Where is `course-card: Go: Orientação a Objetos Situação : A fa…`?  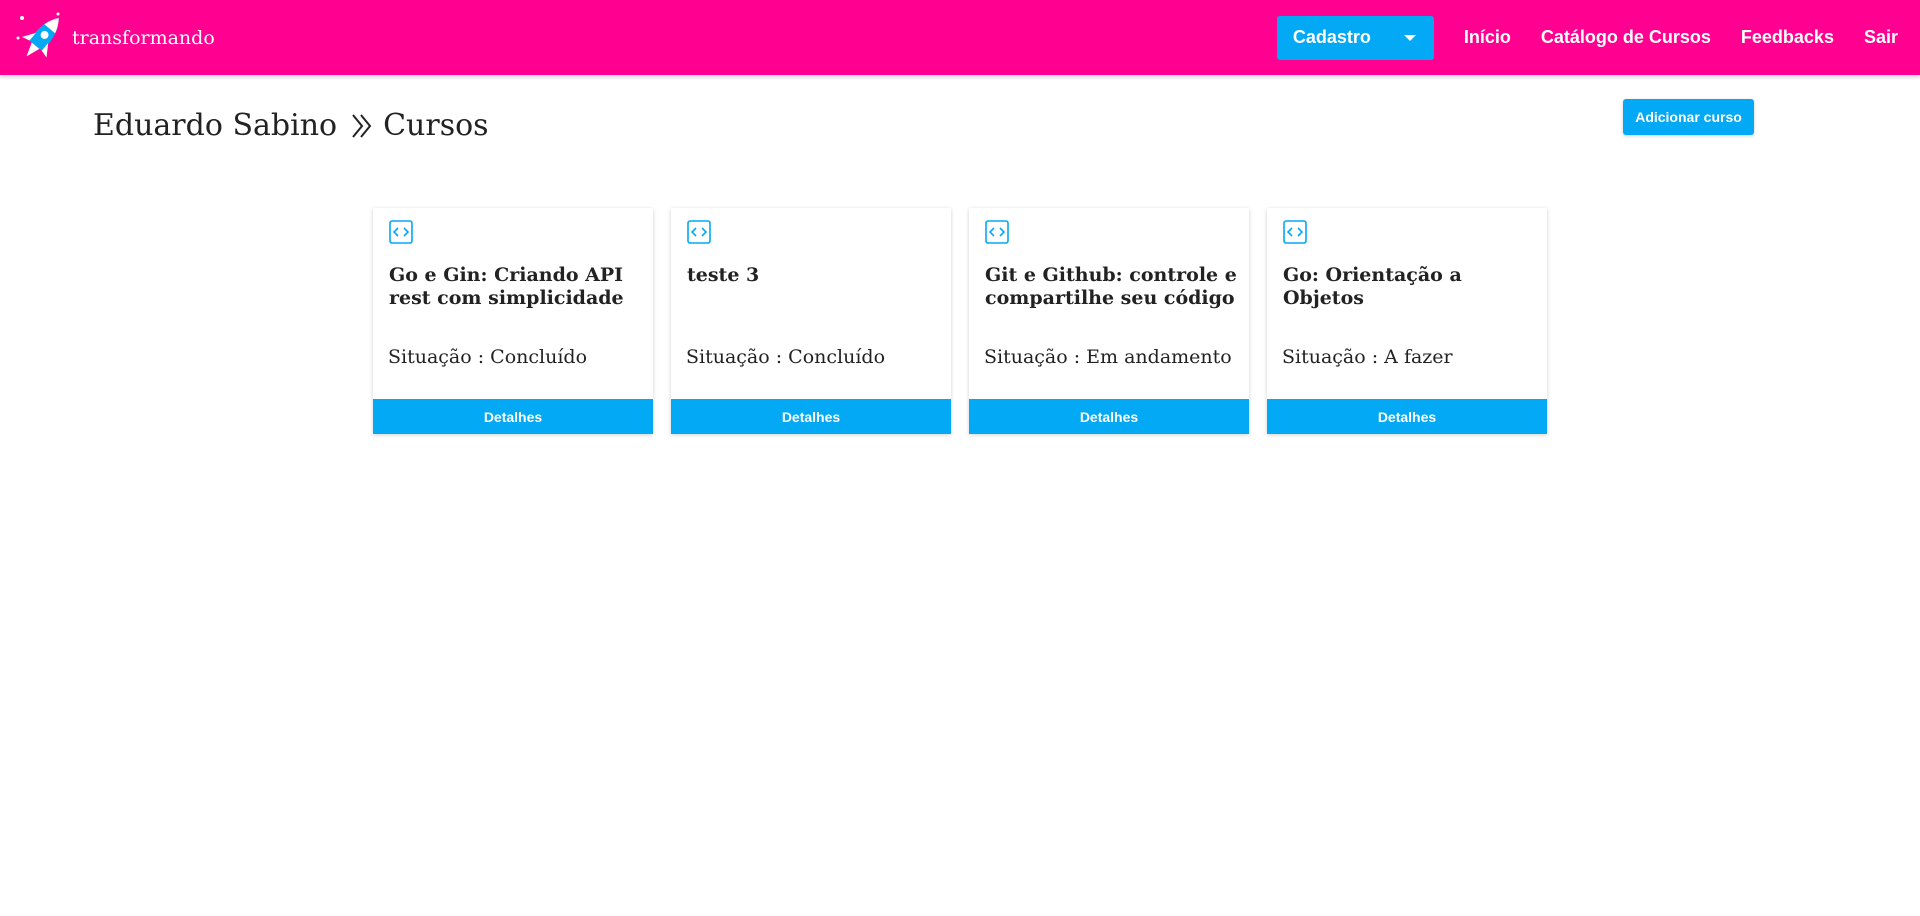
course-card: Go: Orientação a Objetos Situação : A fa… is located at coordinates (1407, 321).